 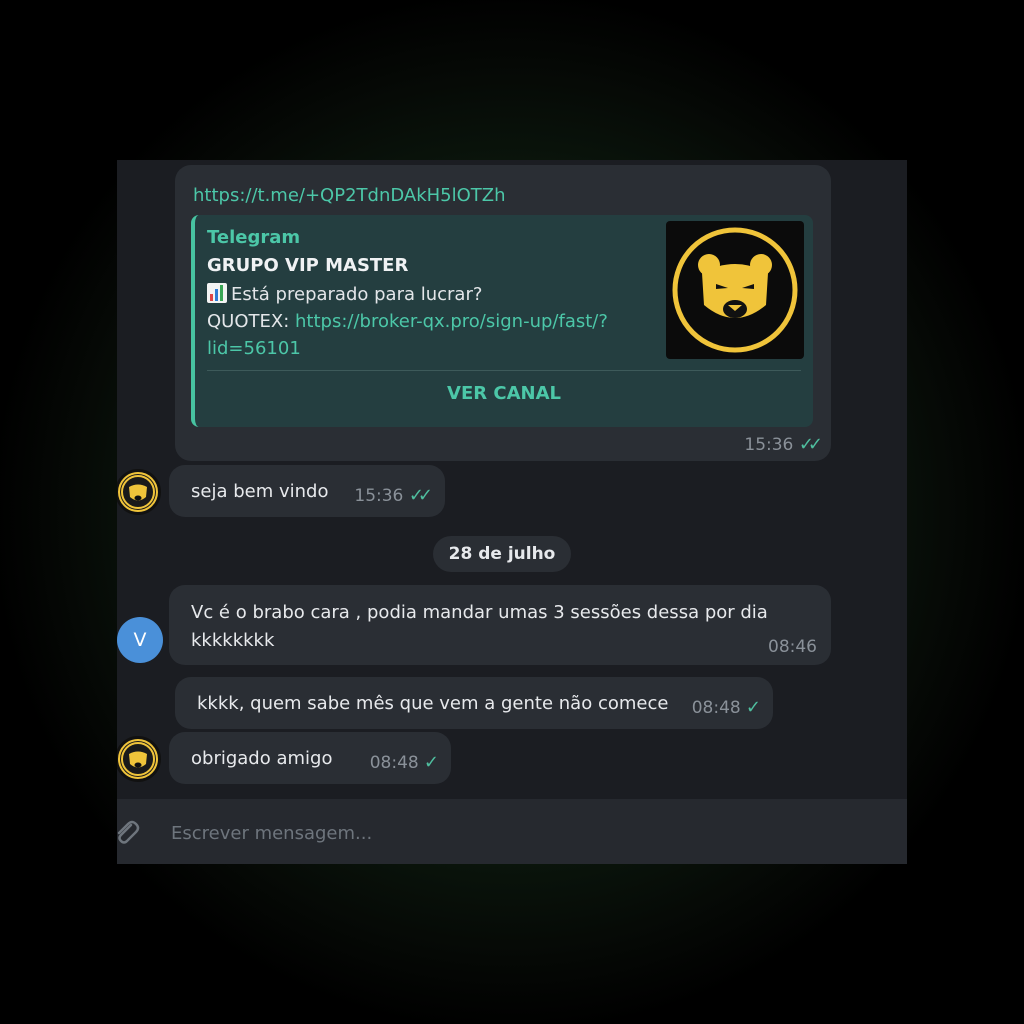 What do you see at coordinates (129, 834) in the screenshot?
I see `paperclip-icon` at bounding box center [129, 834].